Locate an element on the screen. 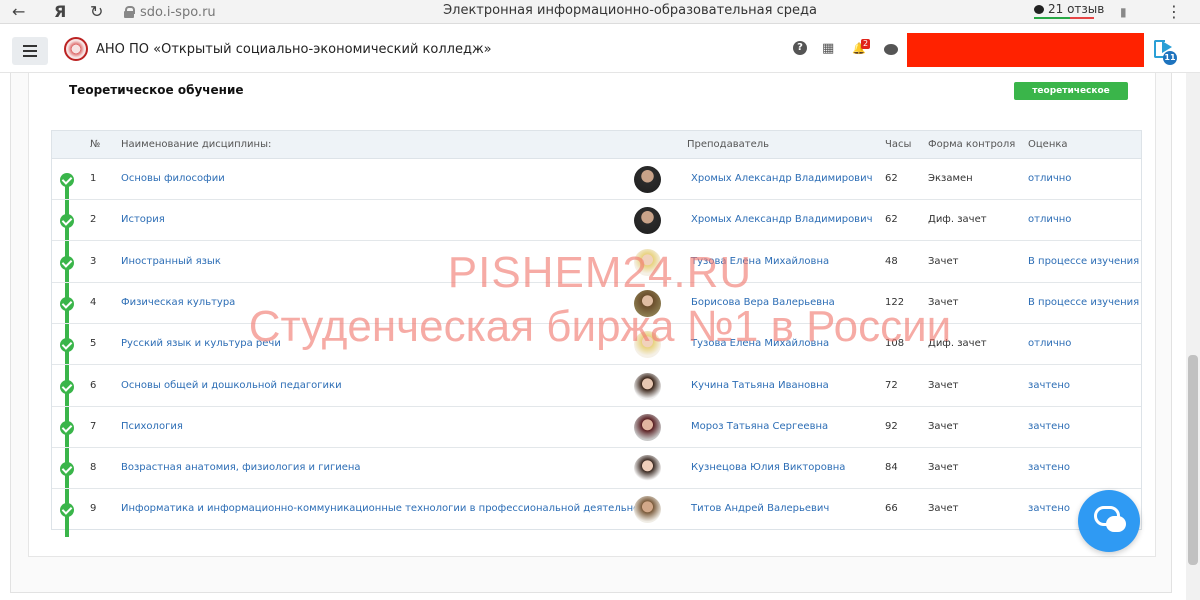 The image size is (1200, 600). reviews-rating-bar is located at coordinates (1064, 18).